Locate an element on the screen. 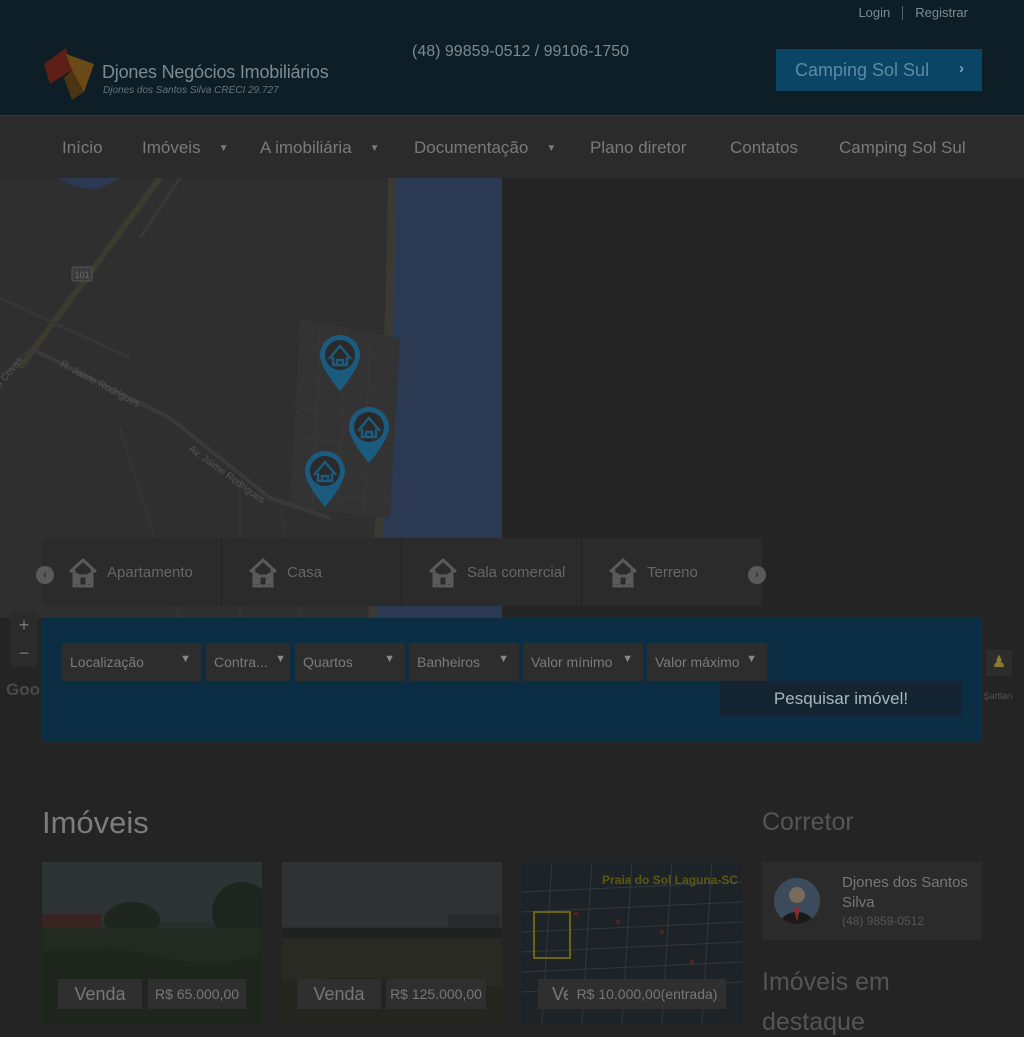 The width and height of the screenshot is (1024, 1037). nav-label: Documentação is located at coordinates (471, 147).